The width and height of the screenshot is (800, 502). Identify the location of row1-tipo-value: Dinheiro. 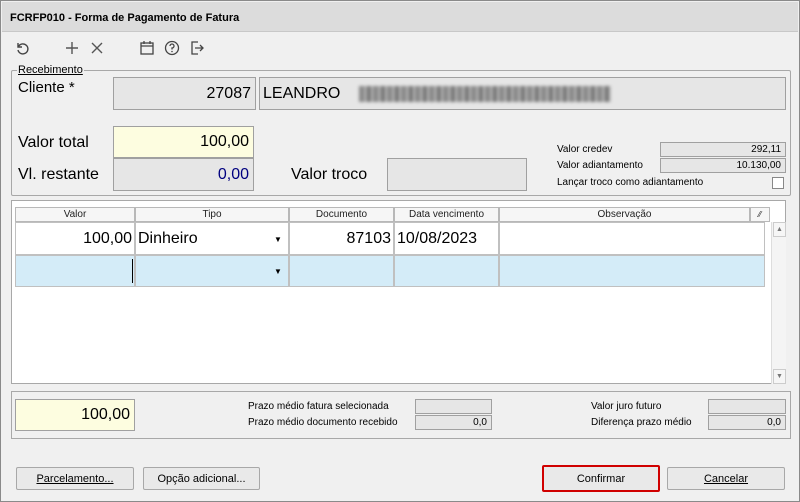
(168, 238).